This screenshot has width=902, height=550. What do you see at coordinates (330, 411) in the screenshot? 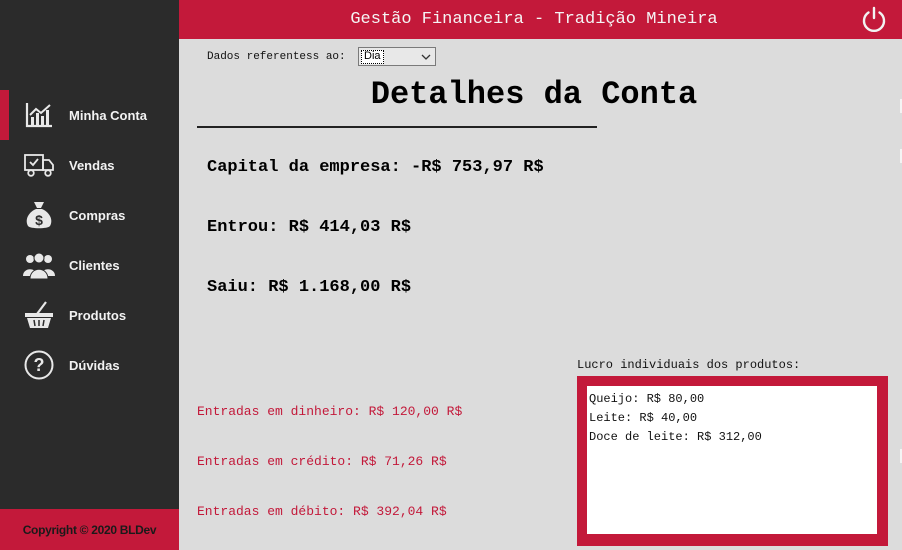
I see `entradas-dinheiro: Entradas em dinheiro: R$ 120,00 R$` at bounding box center [330, 411].